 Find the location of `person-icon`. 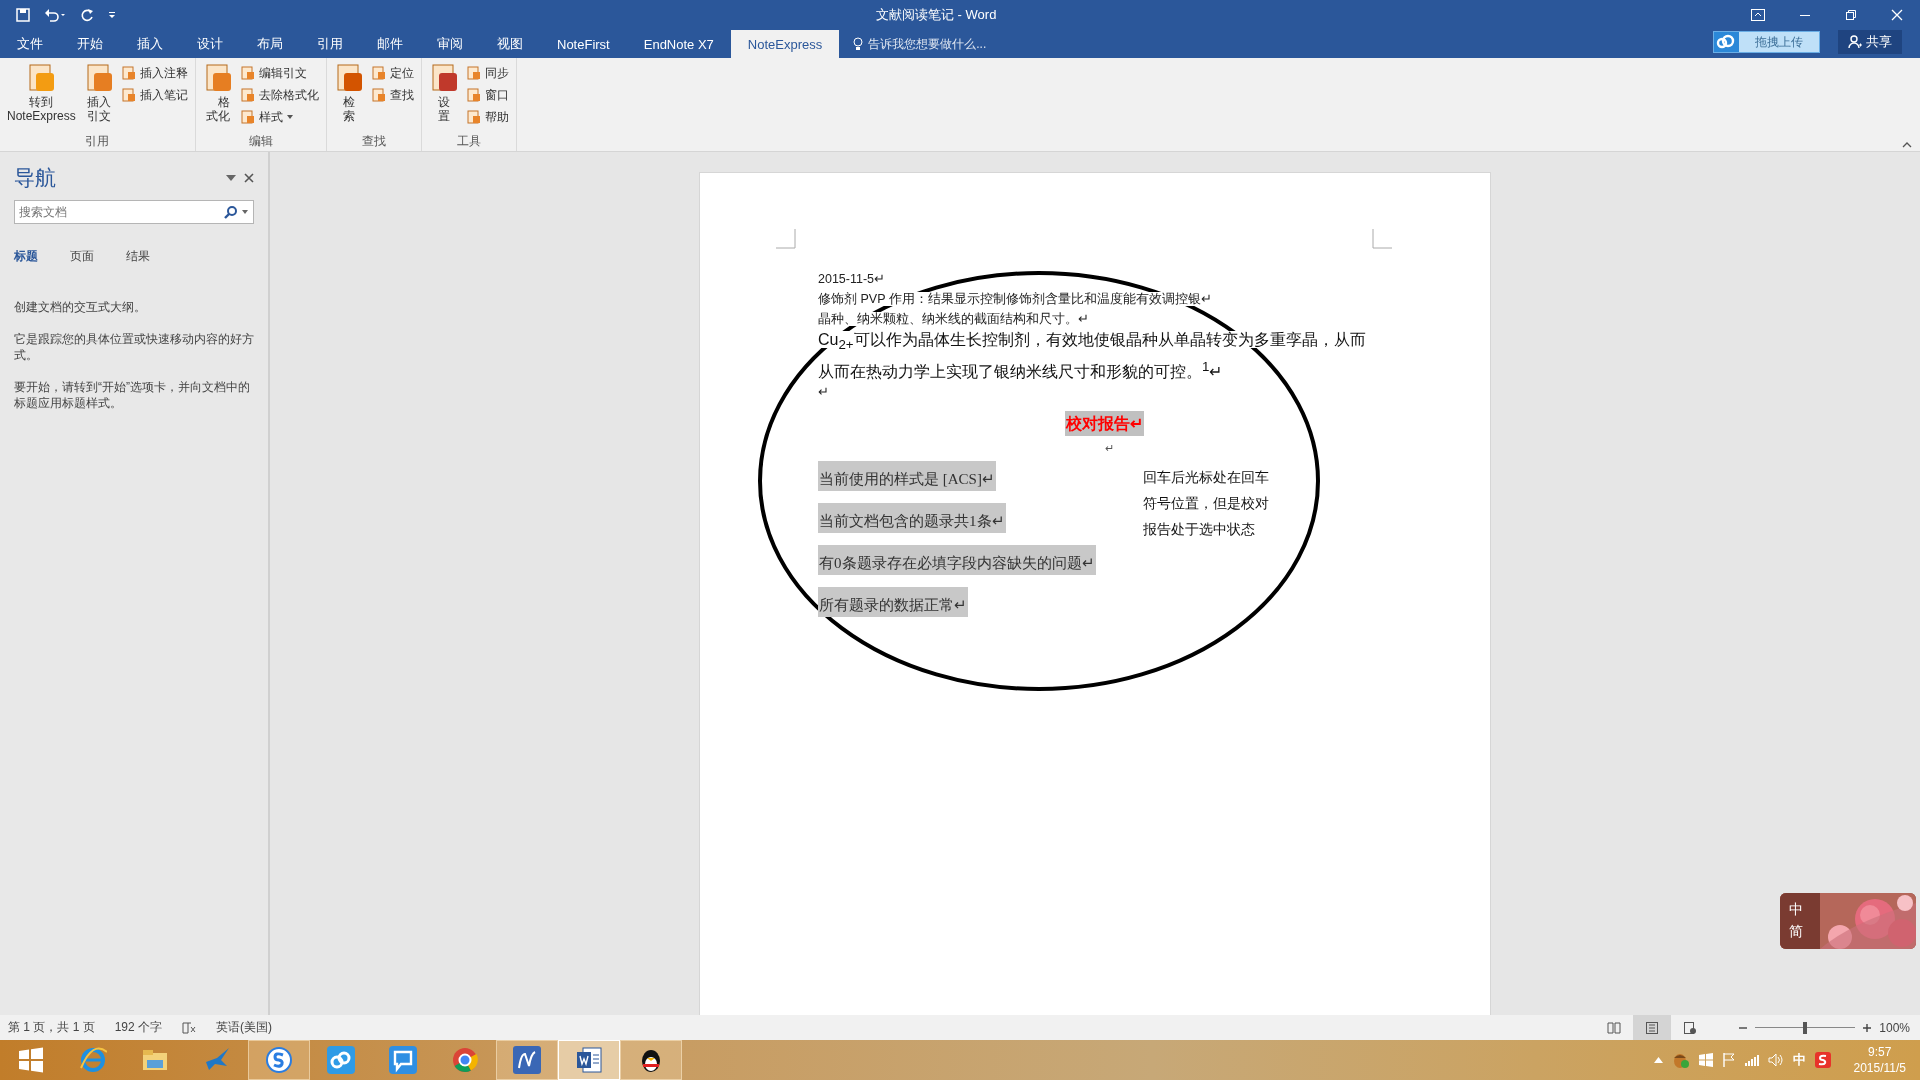

person-icon is located at coordinates (1855, 42).